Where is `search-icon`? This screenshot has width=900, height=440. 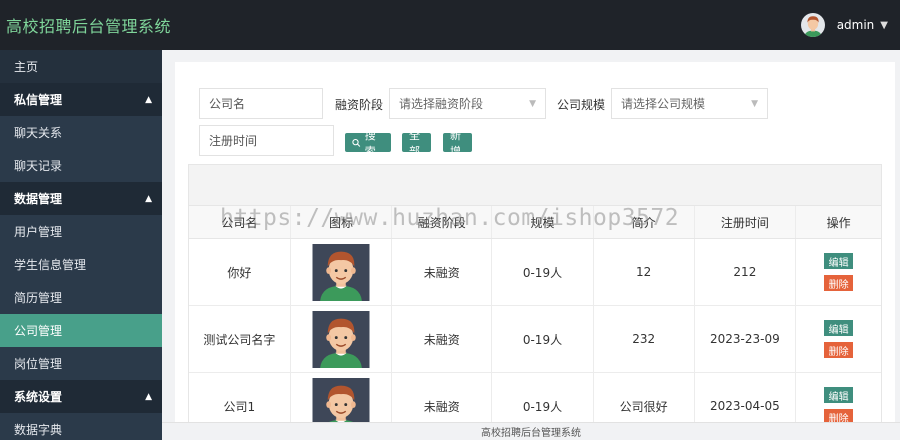 search-icon is located at coordinates (356, 142).